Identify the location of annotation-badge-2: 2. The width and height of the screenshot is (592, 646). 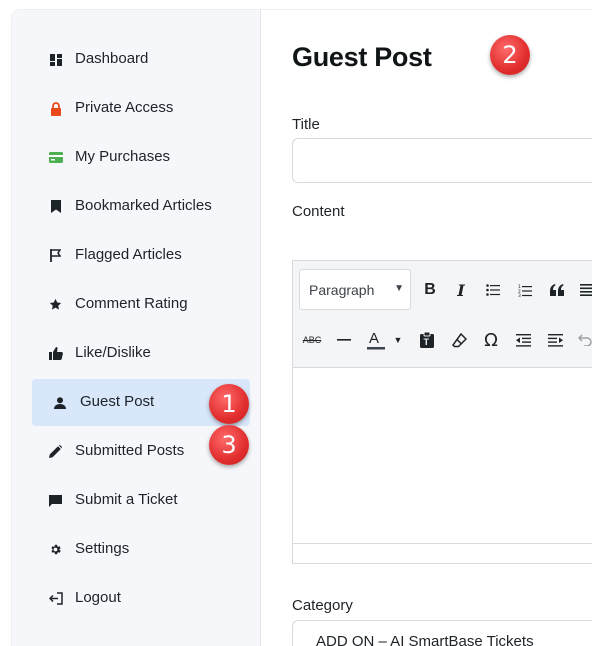
(510, 55).